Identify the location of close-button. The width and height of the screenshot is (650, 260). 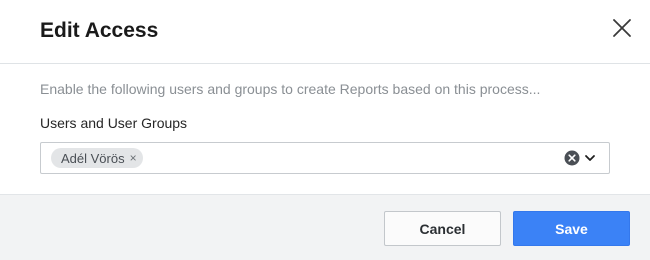
(622, 28).